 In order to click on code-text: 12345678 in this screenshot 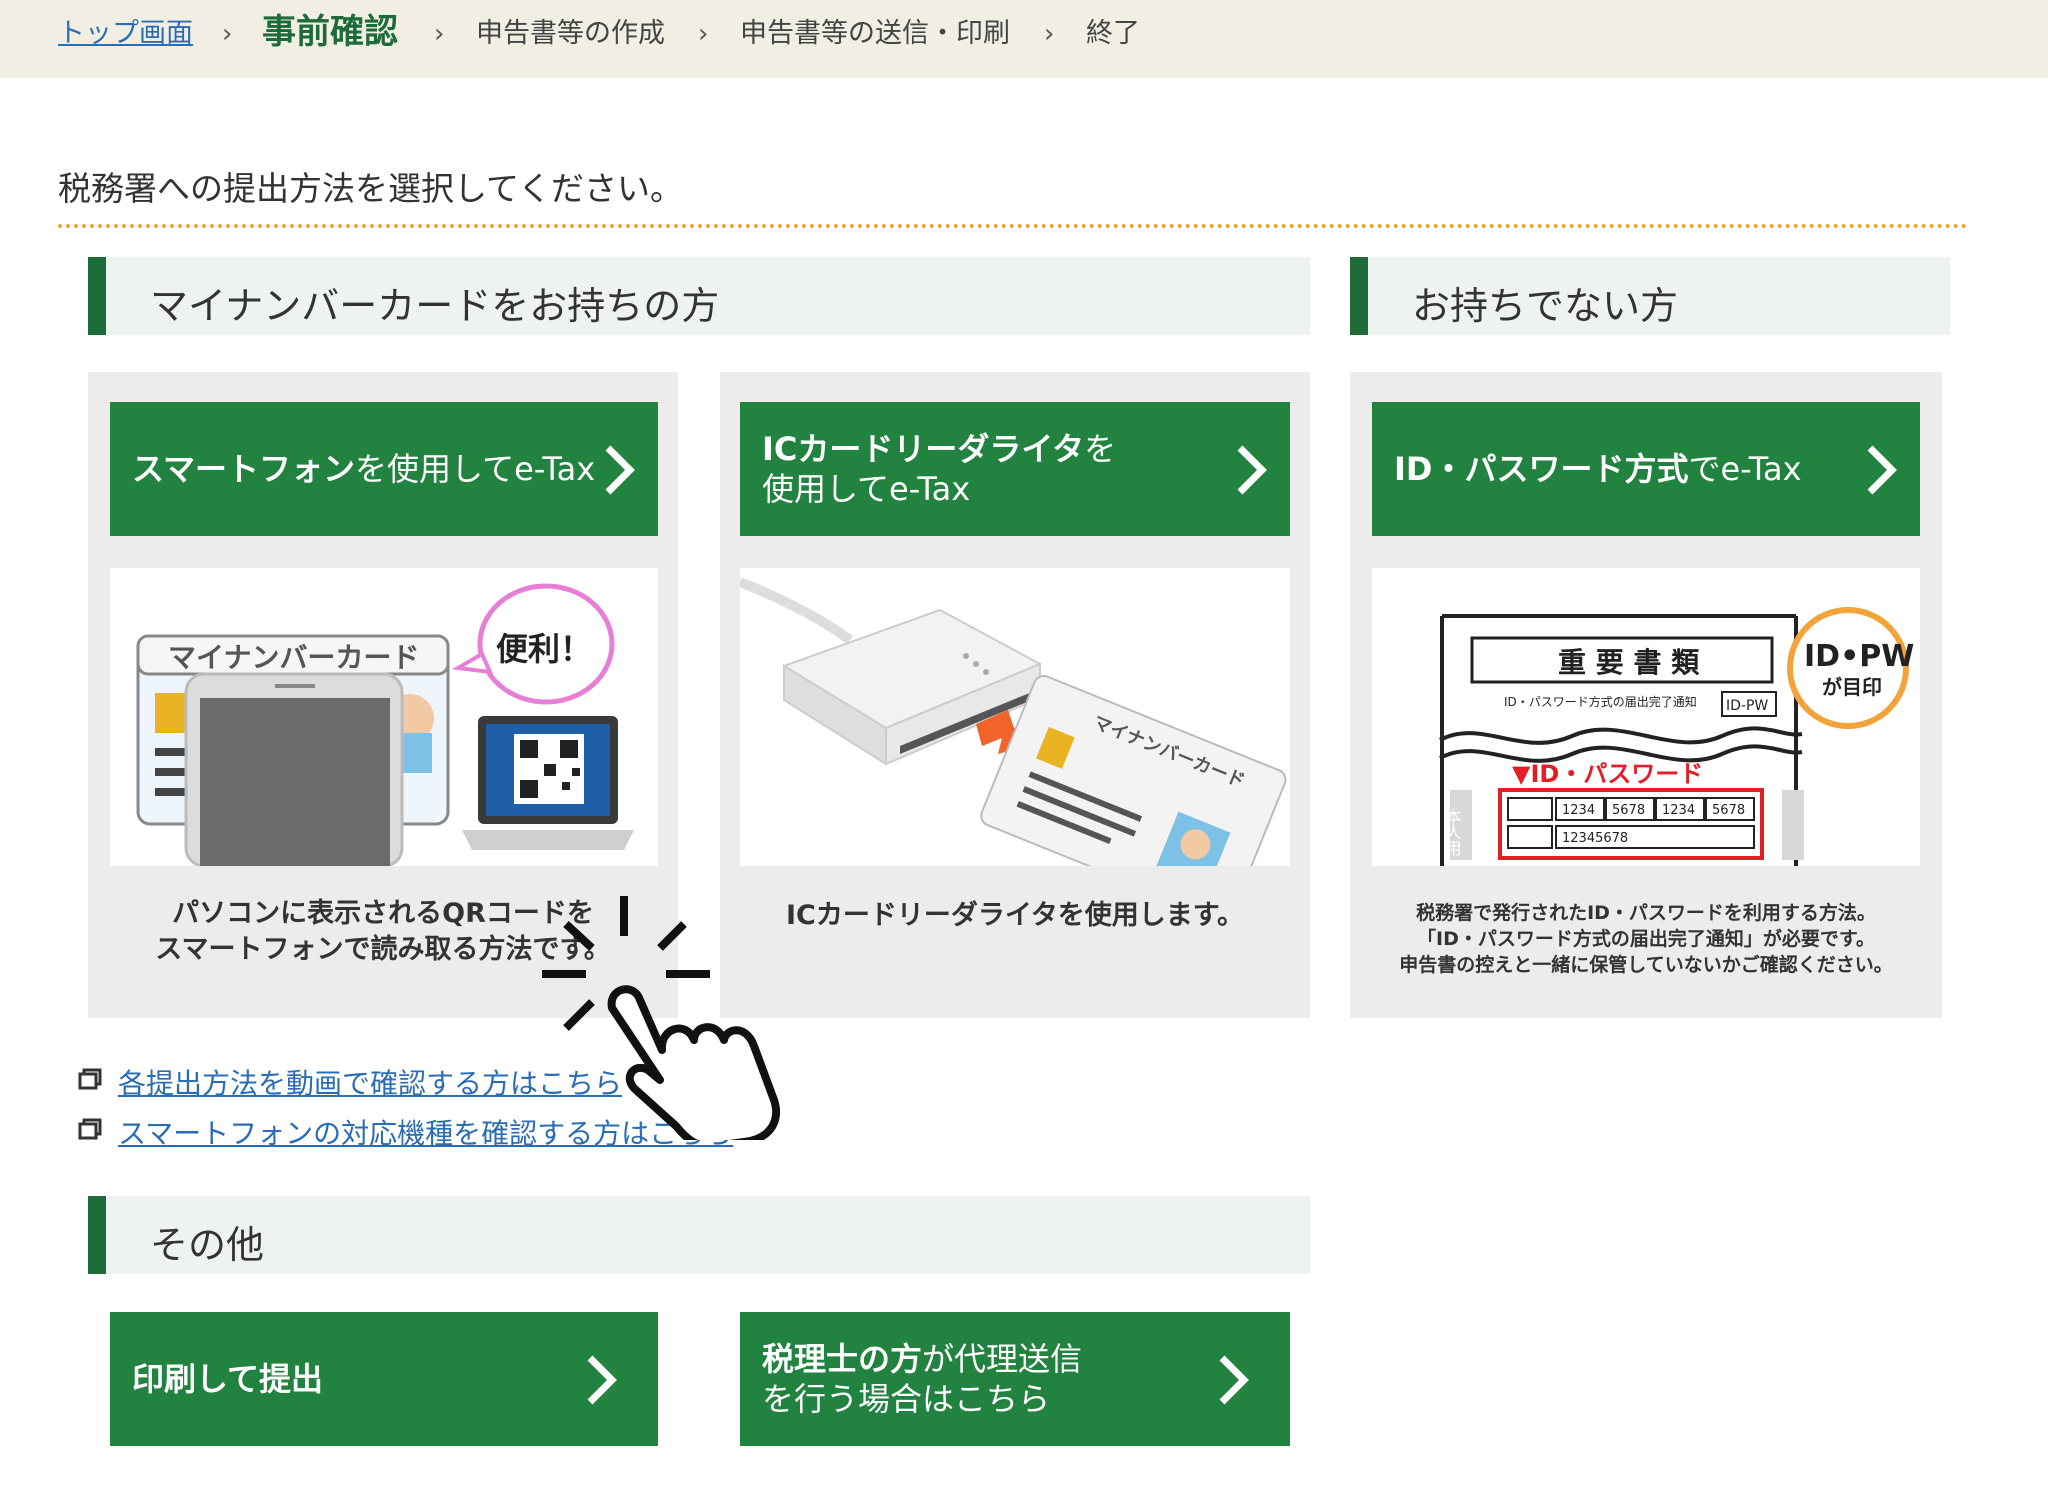, I will do `click(1595, 838)`.